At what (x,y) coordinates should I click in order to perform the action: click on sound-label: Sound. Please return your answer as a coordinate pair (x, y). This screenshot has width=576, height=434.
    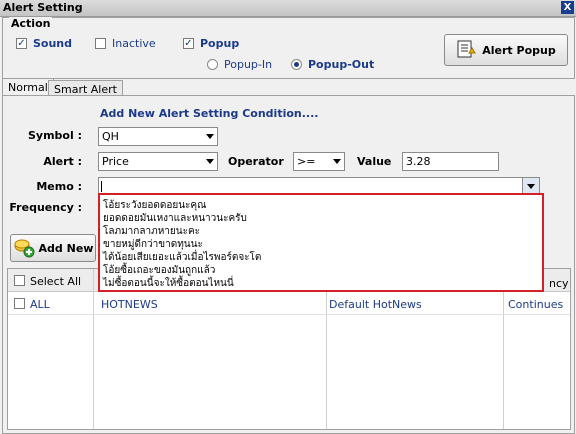
    Looking at the image, I should click on (53, 43).